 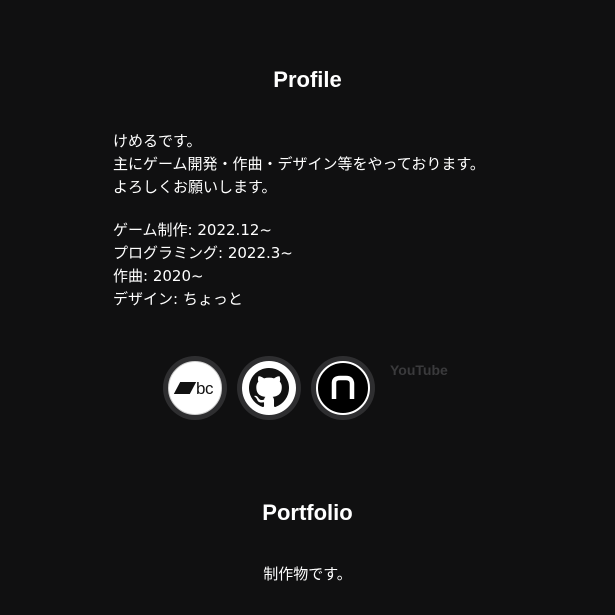 I want to click on intro-line: 主にゲーム開発・作曲・デザイン等をやっております。, so click(x=299, y=164).